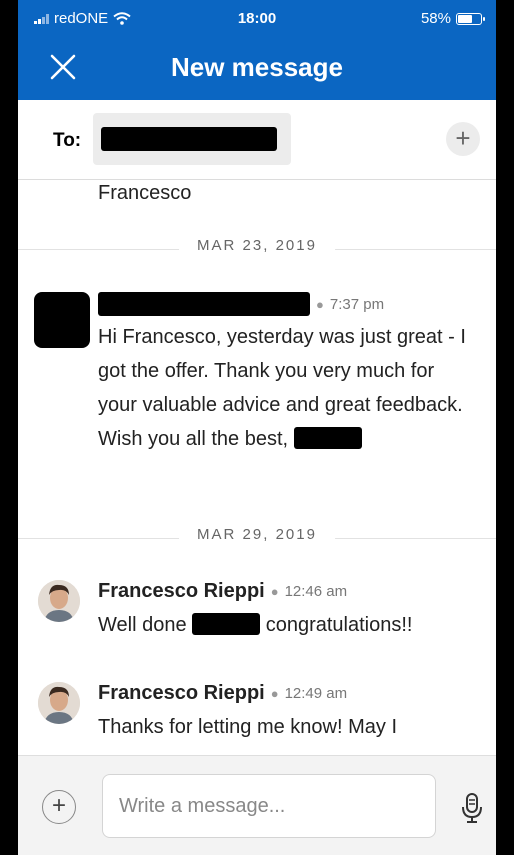 The width and height of the screenshot is (514, 855). I want to click on battery-icon, so click(470, 18).